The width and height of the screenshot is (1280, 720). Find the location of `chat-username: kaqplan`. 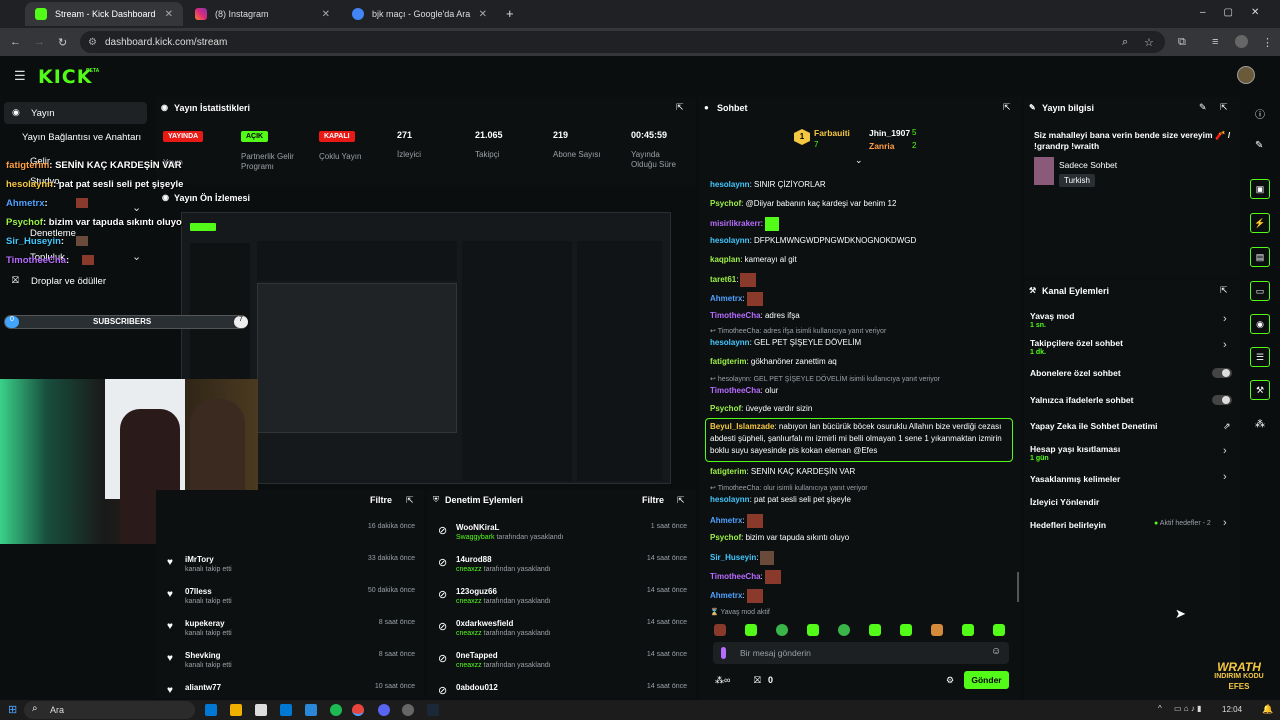

chat-username: kaqplan is located at coordinates (725, 259).